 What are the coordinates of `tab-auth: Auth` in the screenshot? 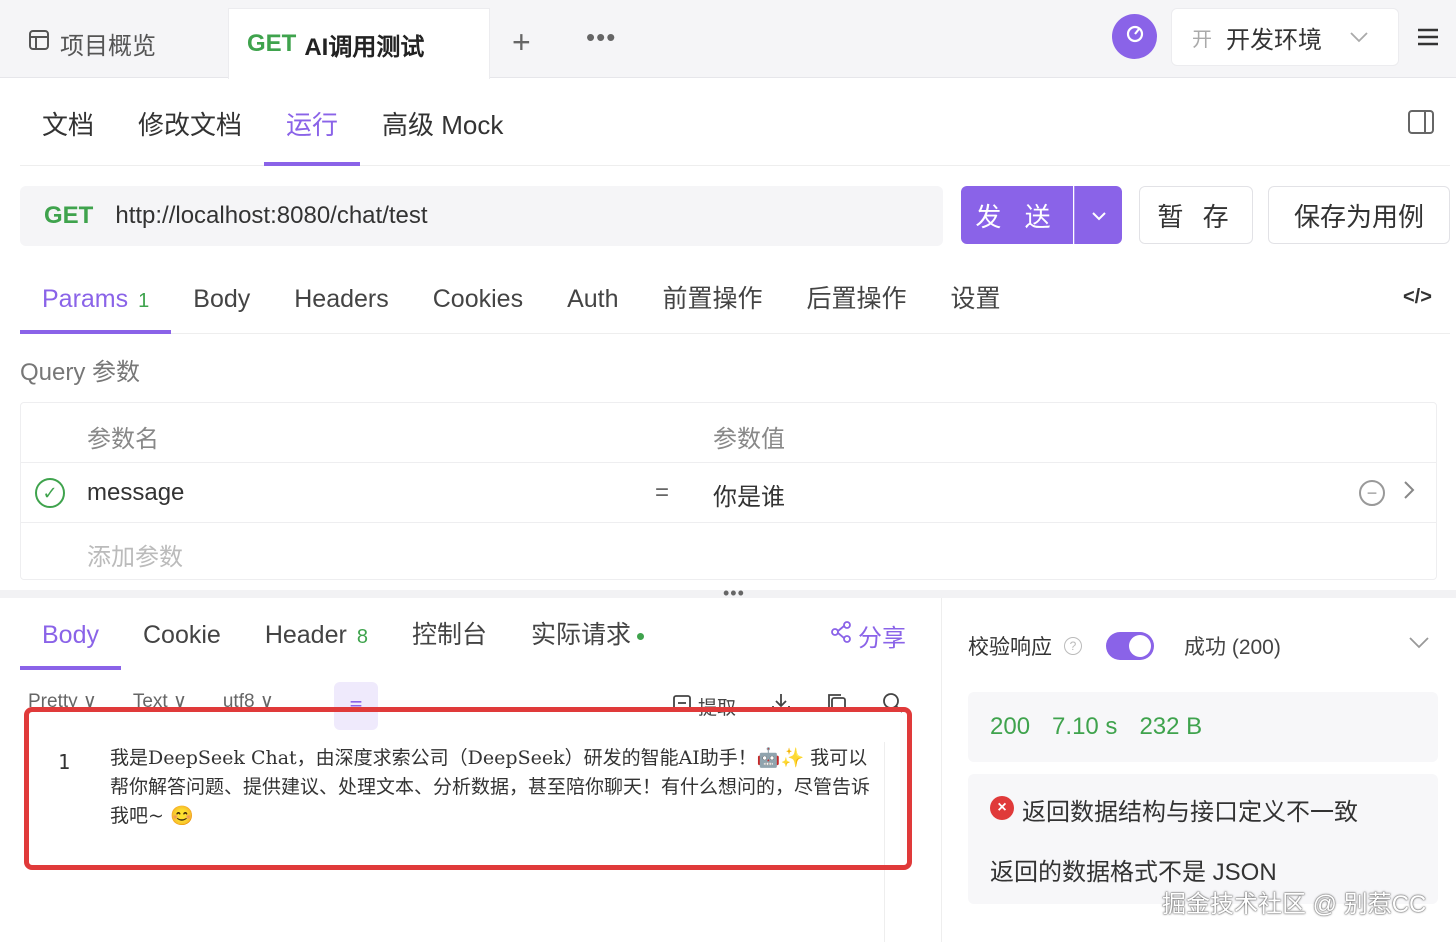 It's located at (592, 300).